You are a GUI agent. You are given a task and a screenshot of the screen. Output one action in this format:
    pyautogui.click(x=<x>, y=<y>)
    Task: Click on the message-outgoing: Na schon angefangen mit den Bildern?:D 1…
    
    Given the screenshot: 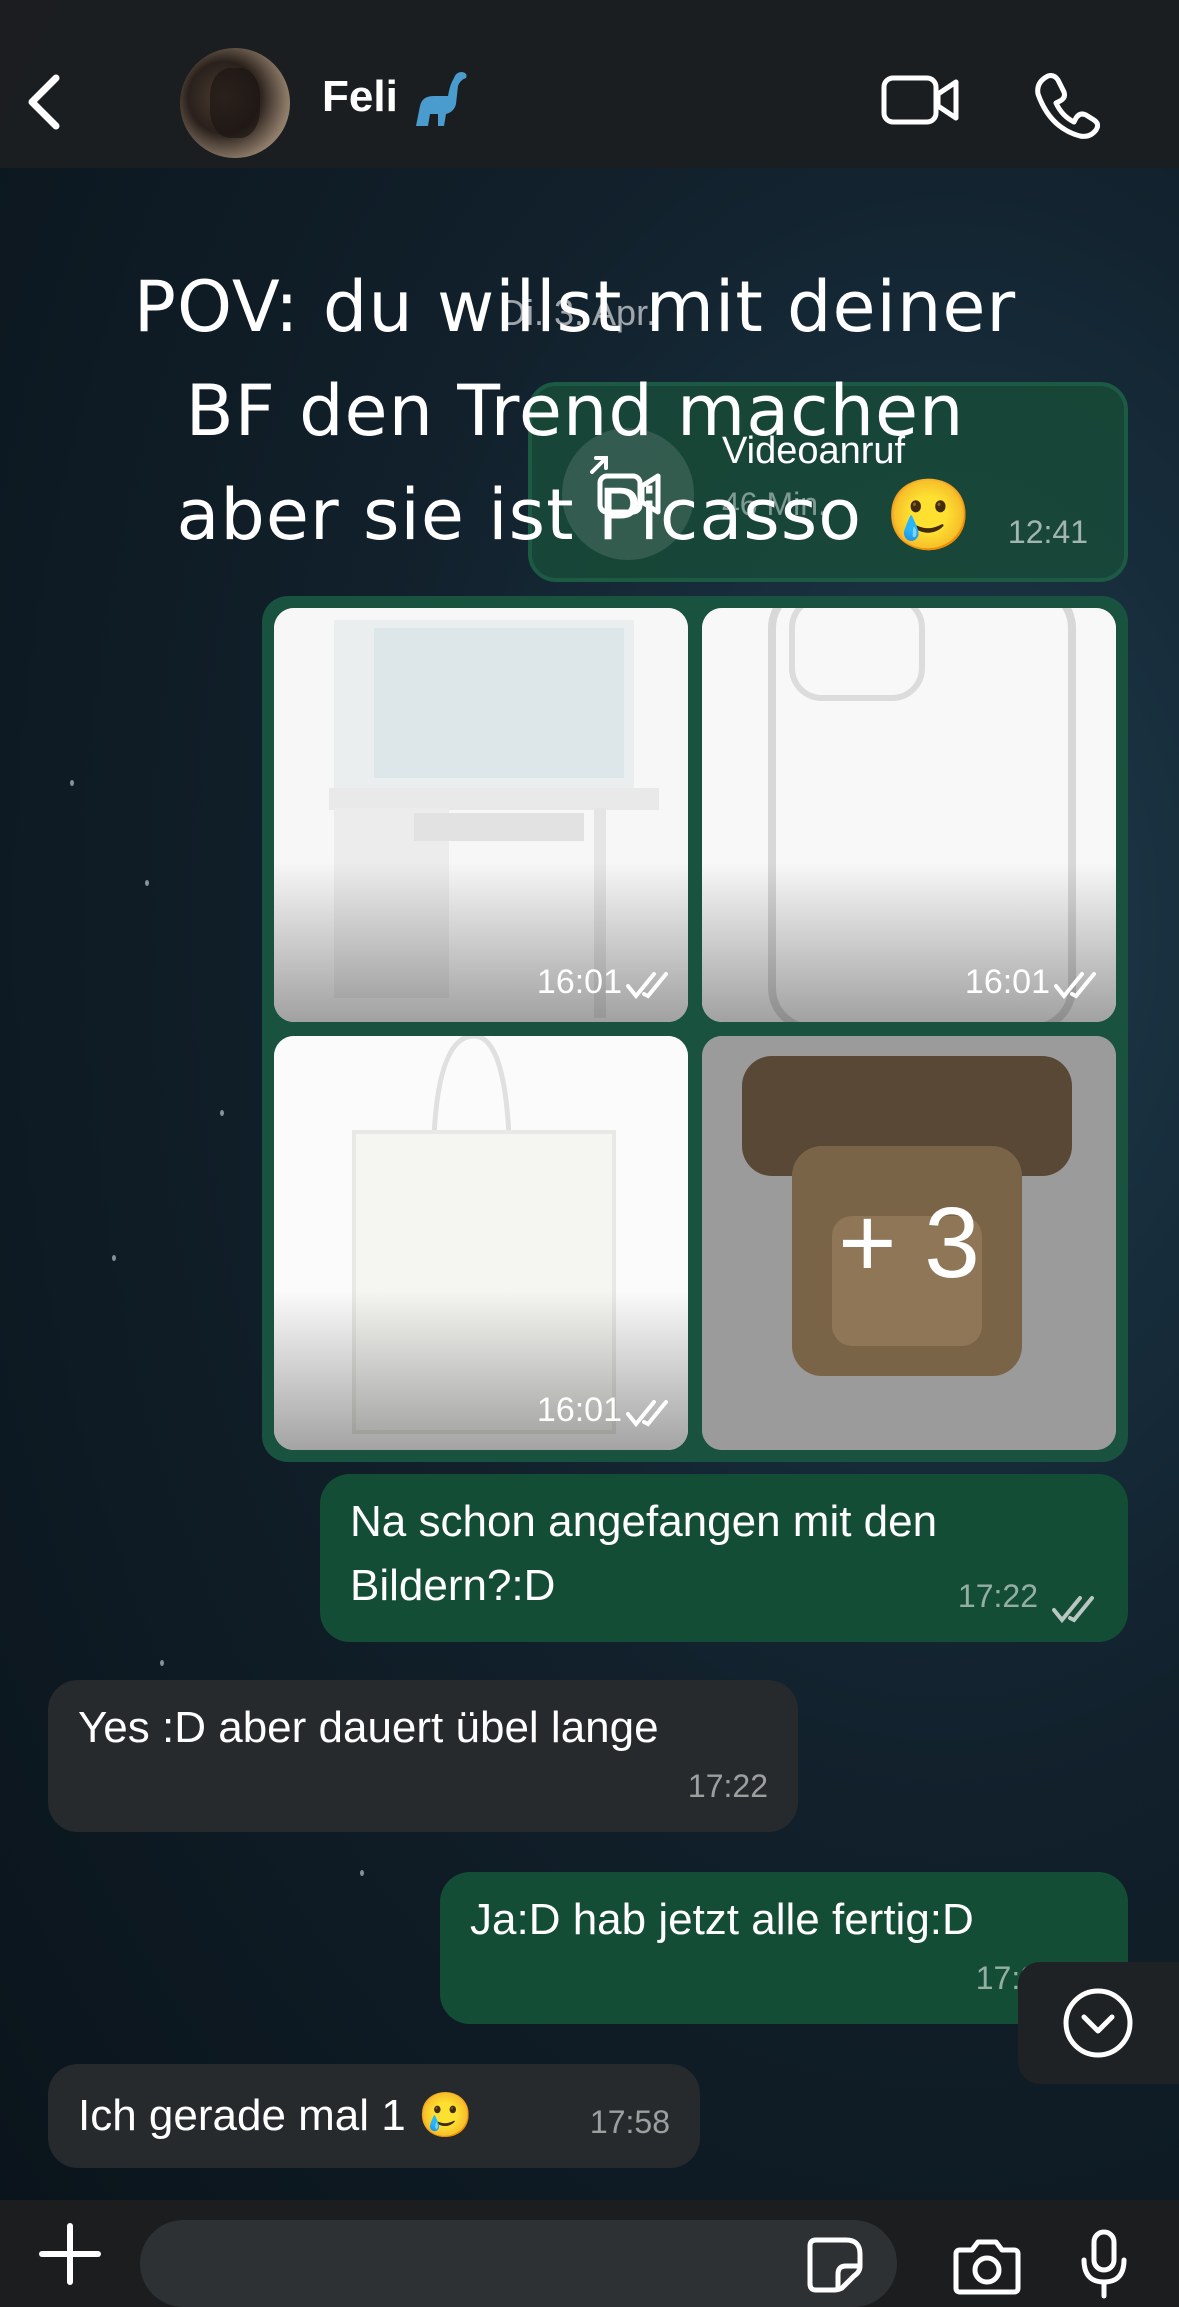 What is the action you would take?
    pyautogui.click(x=724, y=1558)
    